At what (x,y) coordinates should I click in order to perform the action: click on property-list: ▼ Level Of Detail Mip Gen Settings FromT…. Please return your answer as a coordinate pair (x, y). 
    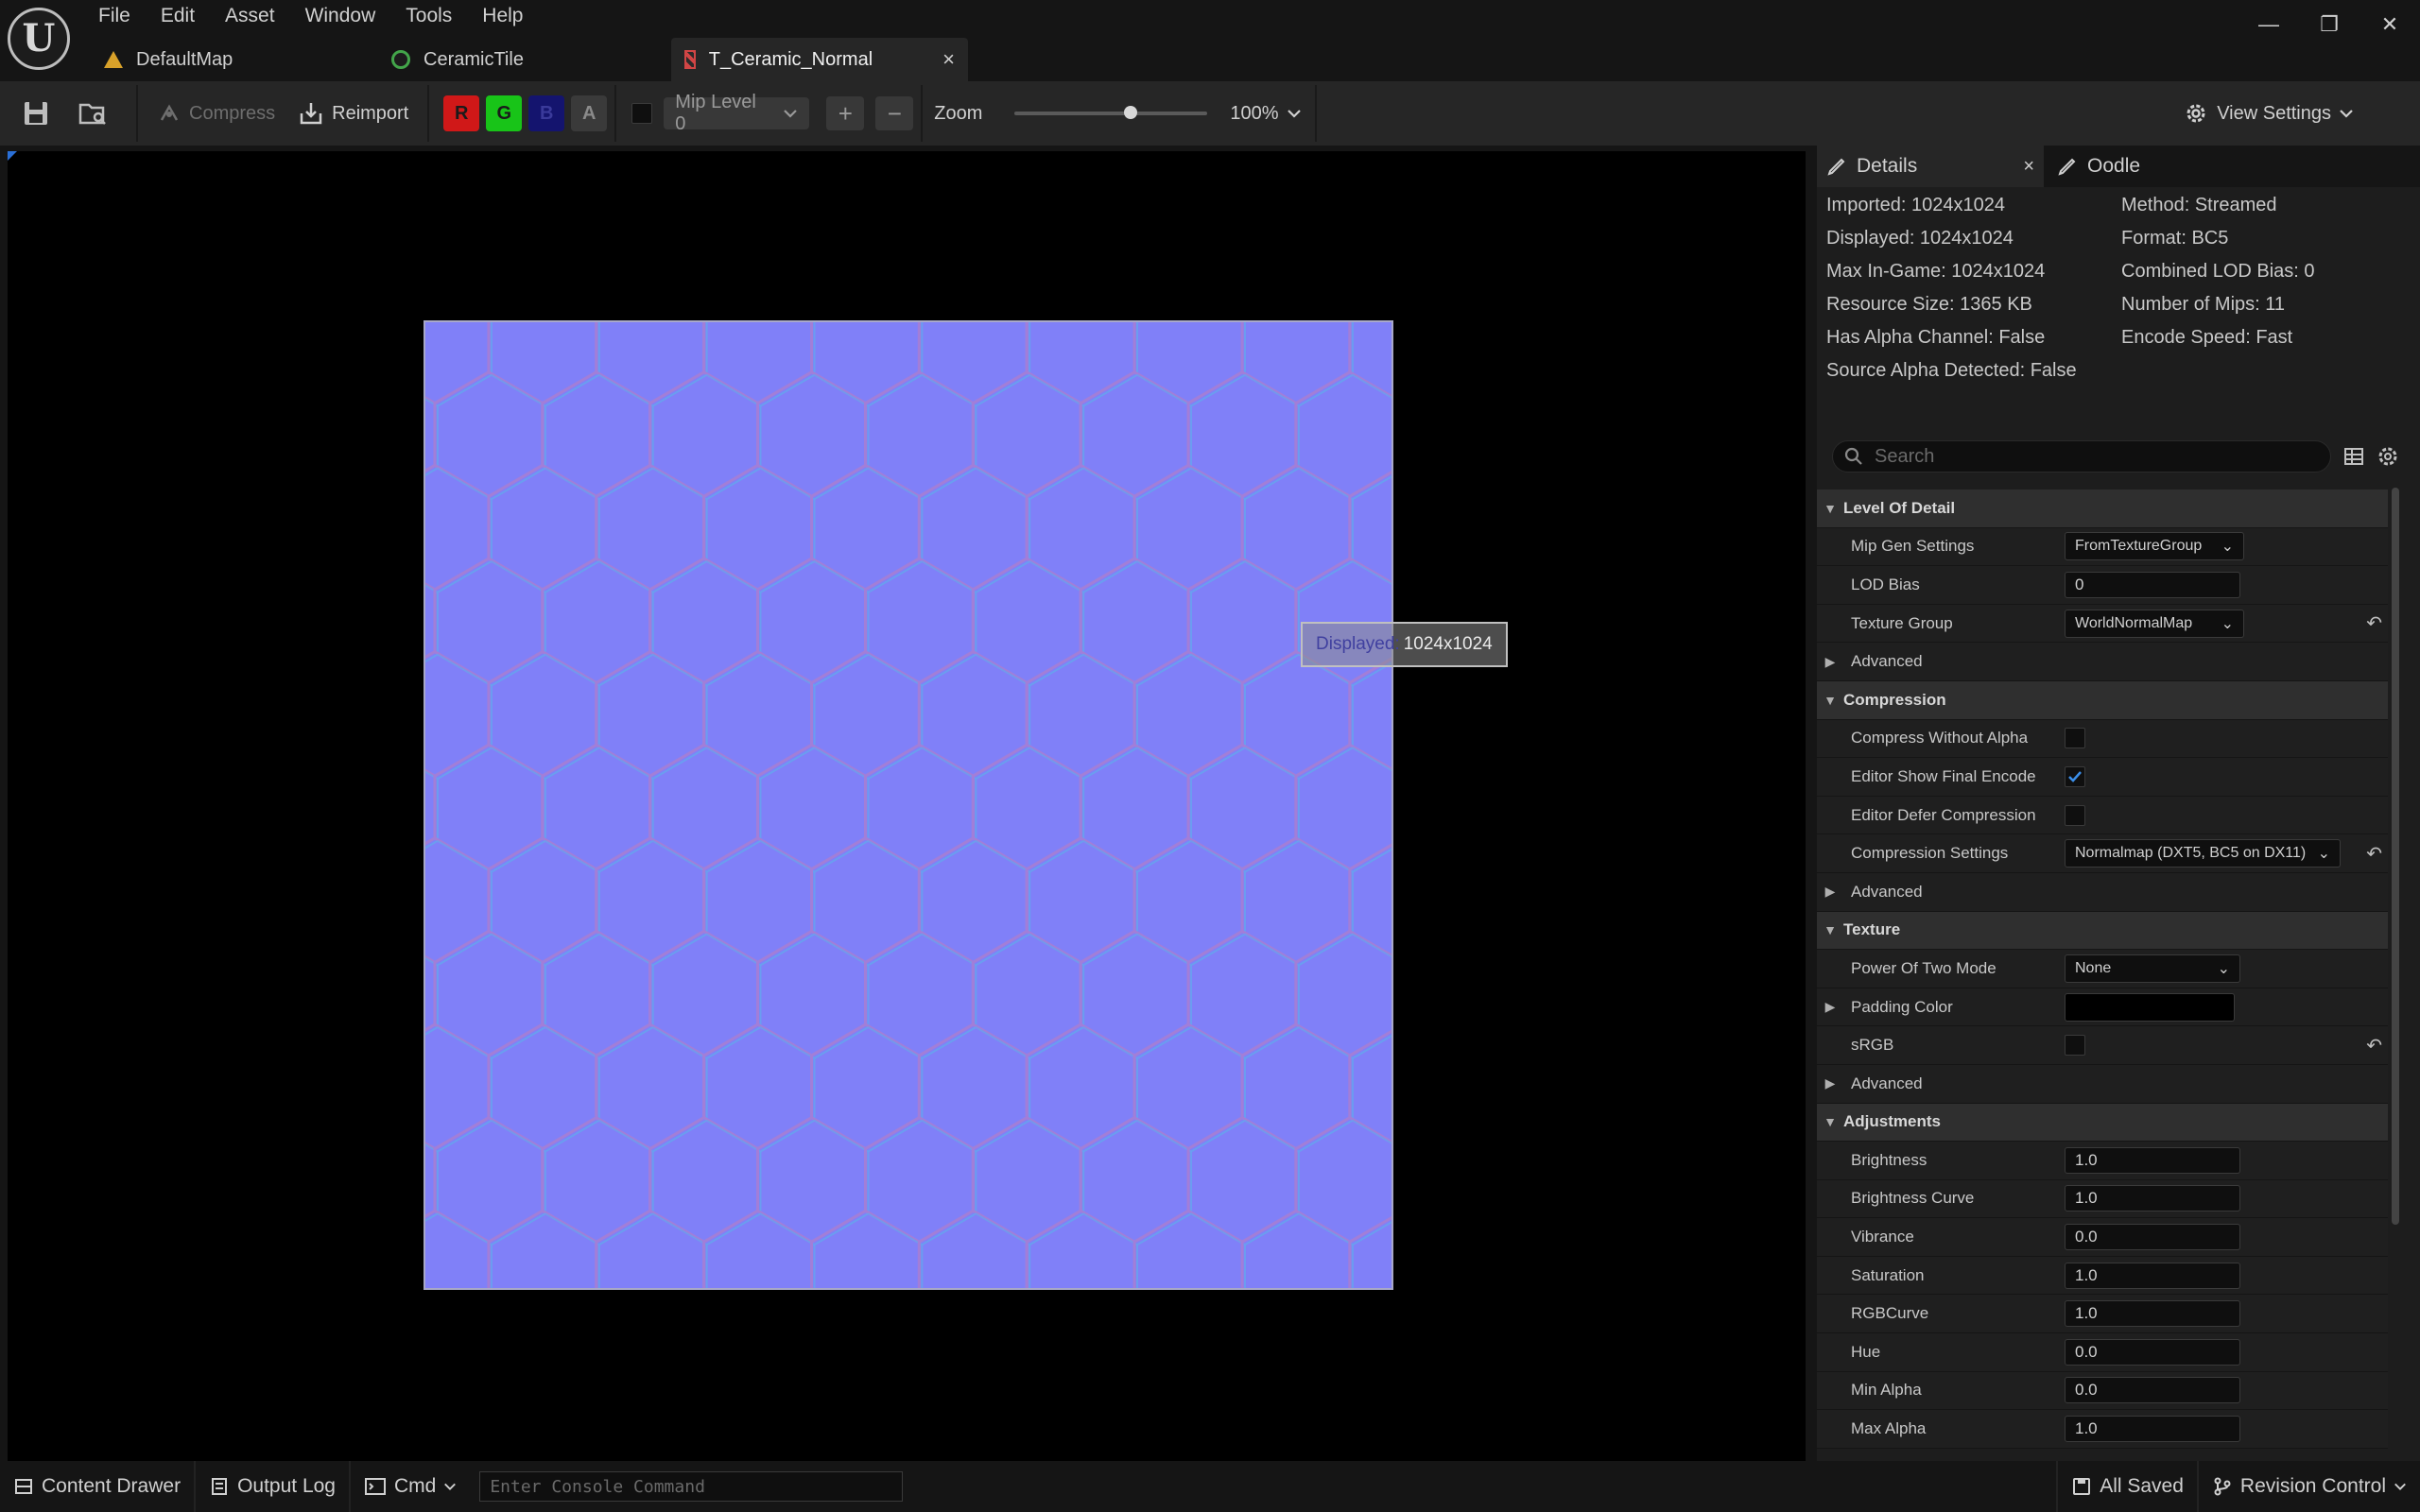
    Looking at the image, I should click on (2103, 969).